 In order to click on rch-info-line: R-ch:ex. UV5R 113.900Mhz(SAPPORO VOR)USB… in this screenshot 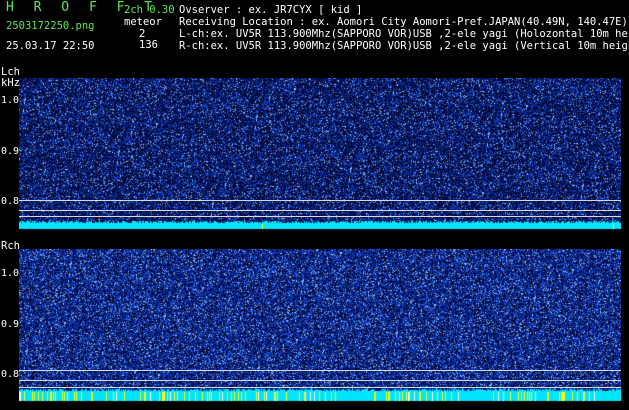, I will do `click(404, 46)`.